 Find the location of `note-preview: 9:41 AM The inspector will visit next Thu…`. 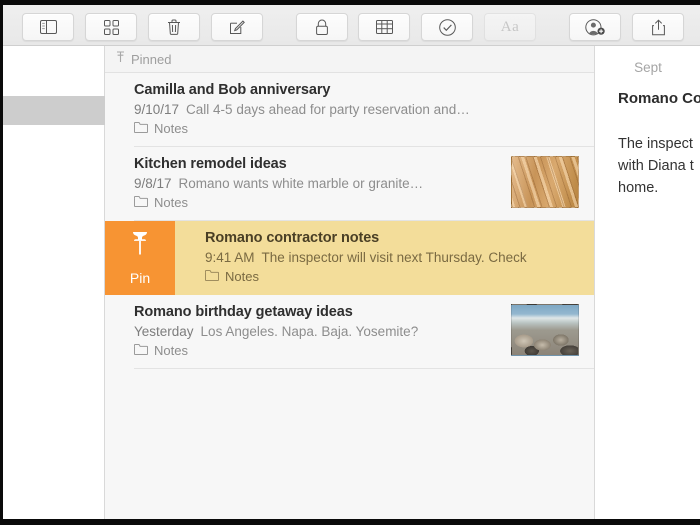

note-preview: 9:41 AM The inspector will visit next Thu… is located at coordinates (399, 258).